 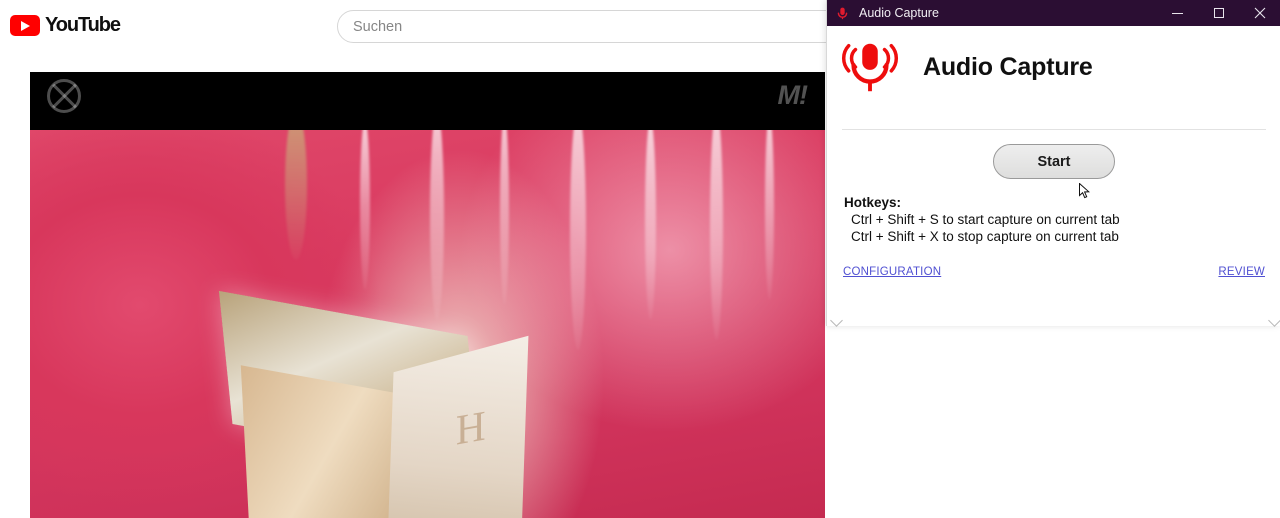 I want to click on header-divider, so click(x=1054, y=129).